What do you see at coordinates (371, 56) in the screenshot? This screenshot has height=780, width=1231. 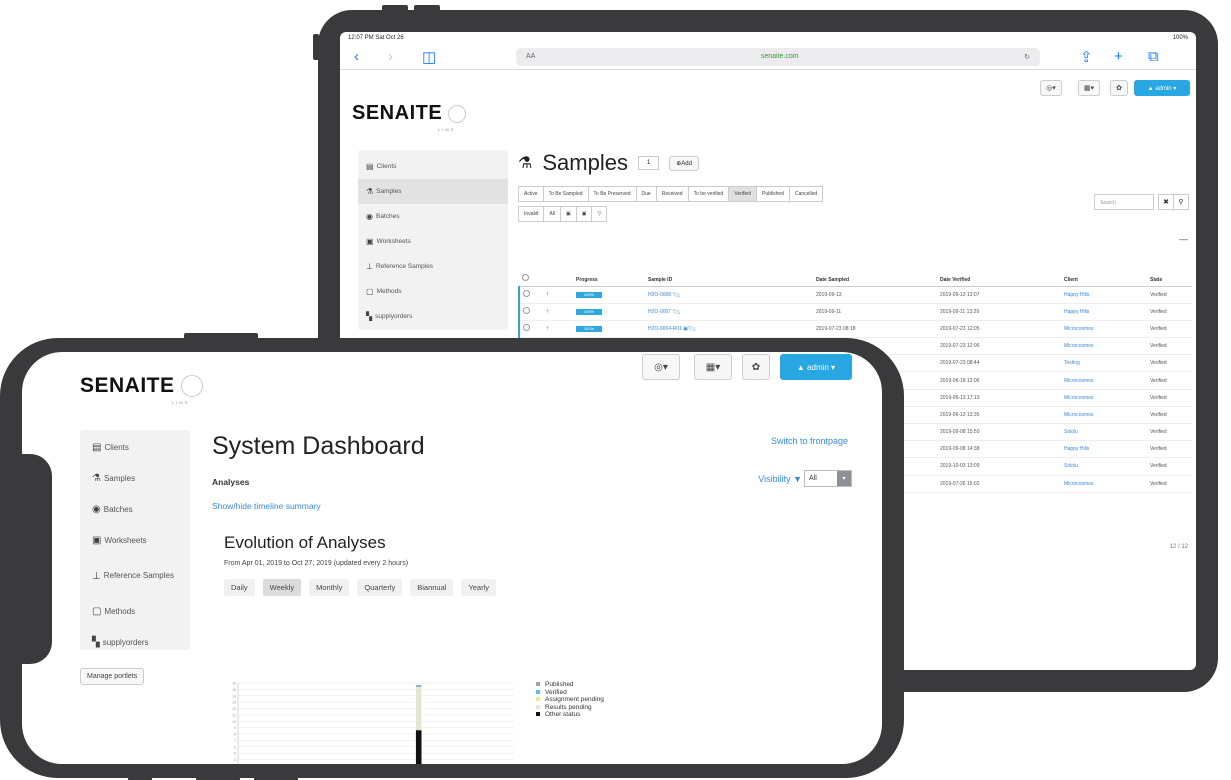 I see `back-icon: ‹` at bounding box center [371, 56].